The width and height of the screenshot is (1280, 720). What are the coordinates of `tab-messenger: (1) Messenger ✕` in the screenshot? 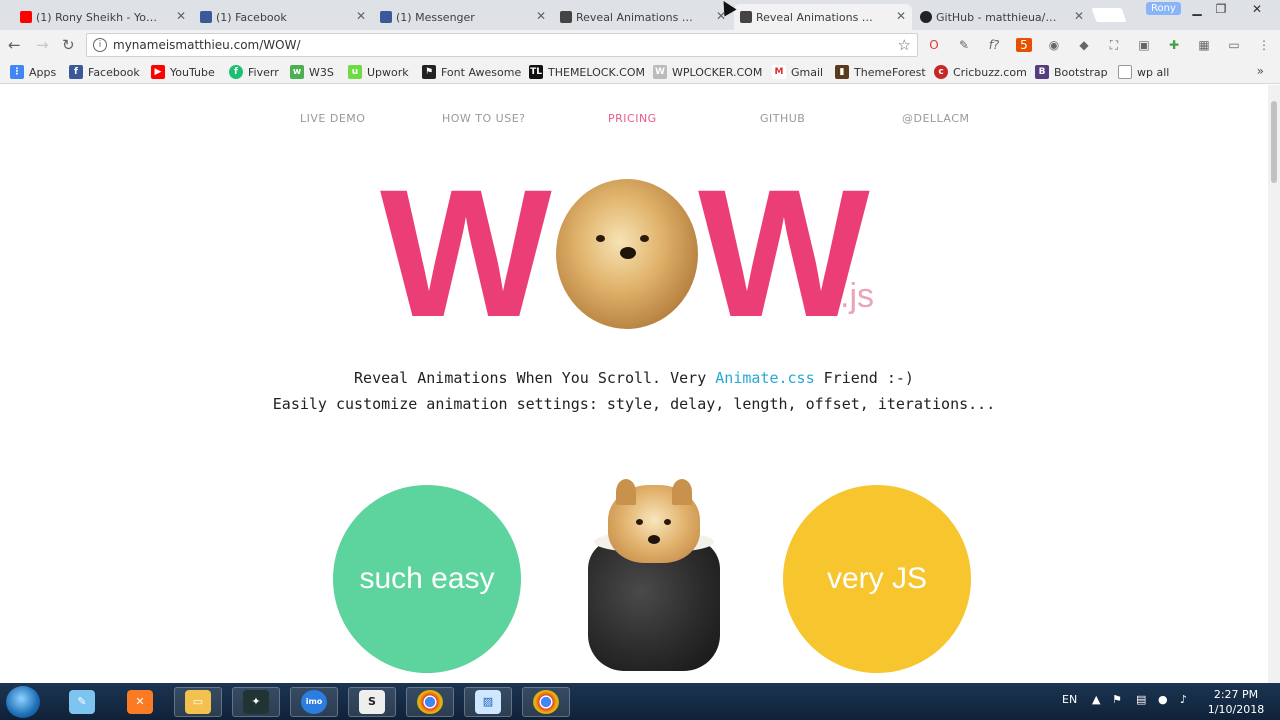 It's located at (463, 17).